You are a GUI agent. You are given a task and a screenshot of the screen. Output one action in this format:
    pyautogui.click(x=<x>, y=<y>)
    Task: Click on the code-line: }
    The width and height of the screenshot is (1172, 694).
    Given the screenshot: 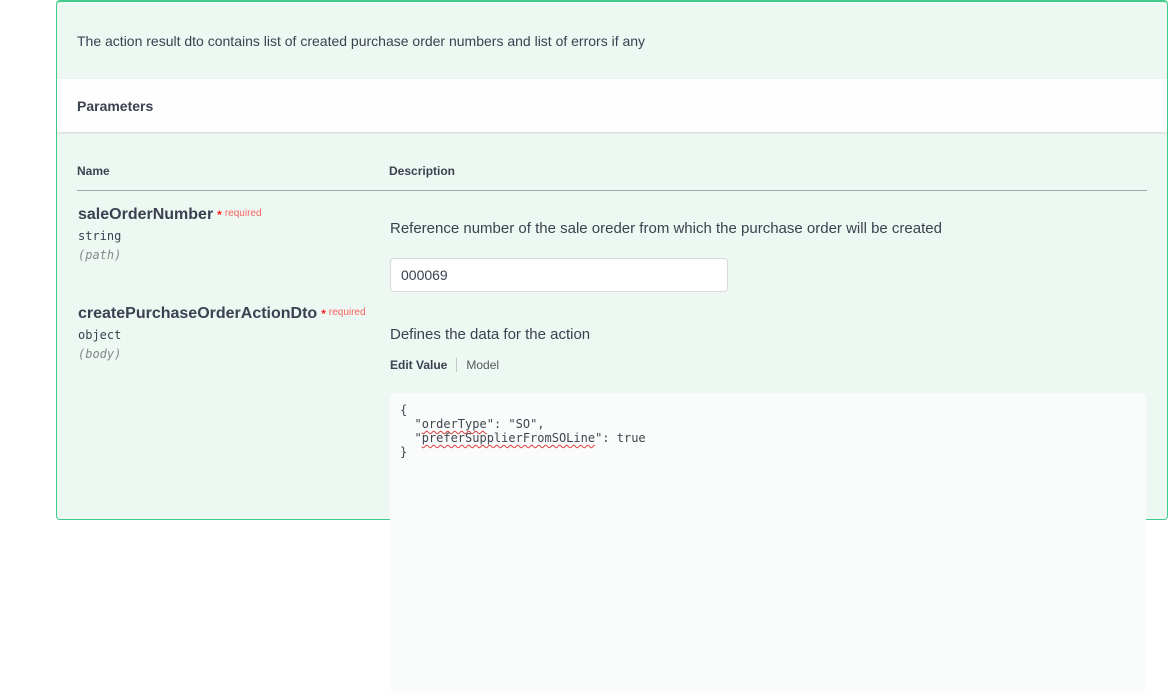 What is the action you would take?
    pyautogui.click(x=768, y=452)
    